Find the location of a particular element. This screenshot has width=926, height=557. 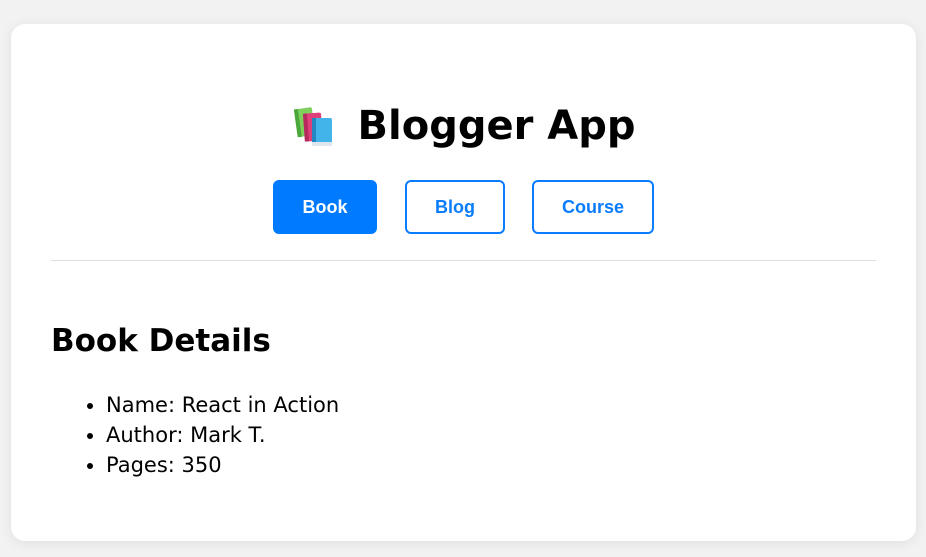

app-title: Blogger App is located at coordinates (464, 126).